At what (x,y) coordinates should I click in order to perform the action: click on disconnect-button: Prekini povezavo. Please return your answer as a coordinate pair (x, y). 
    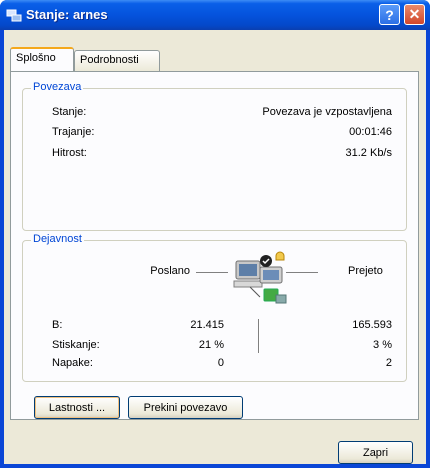
    Looking at the image, I should click on (185, 407).